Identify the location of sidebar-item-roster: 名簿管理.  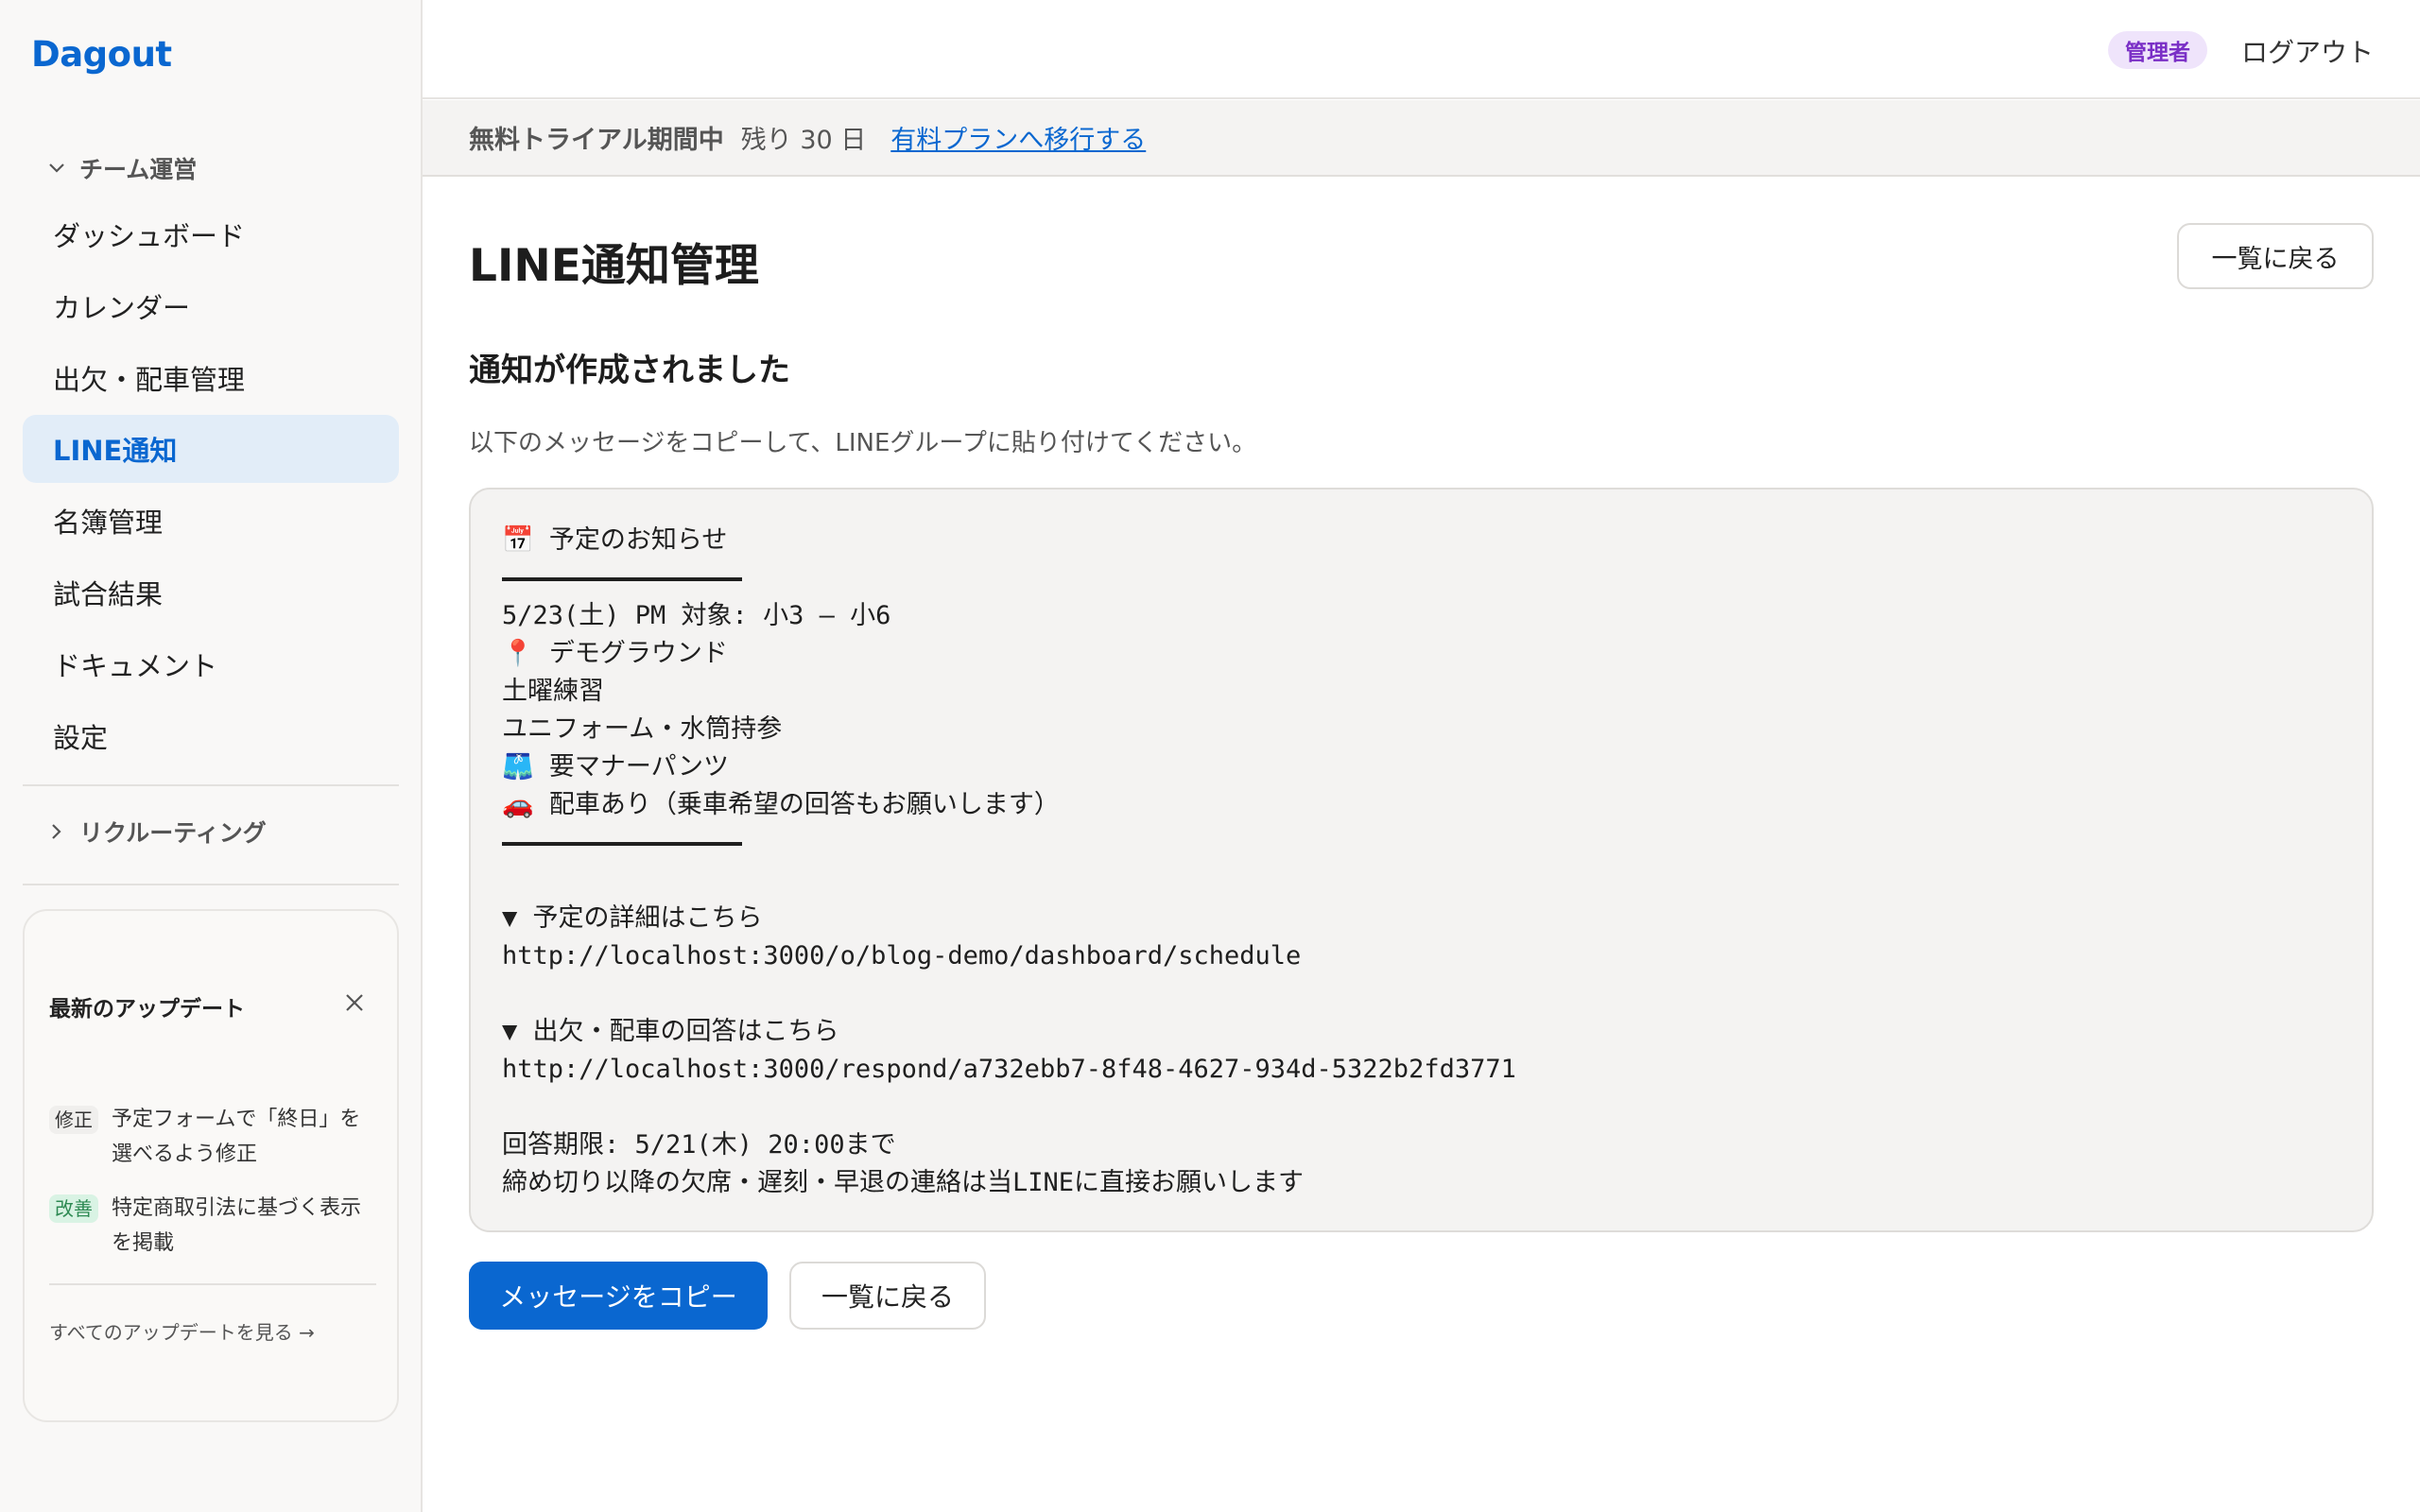
(211, 521).